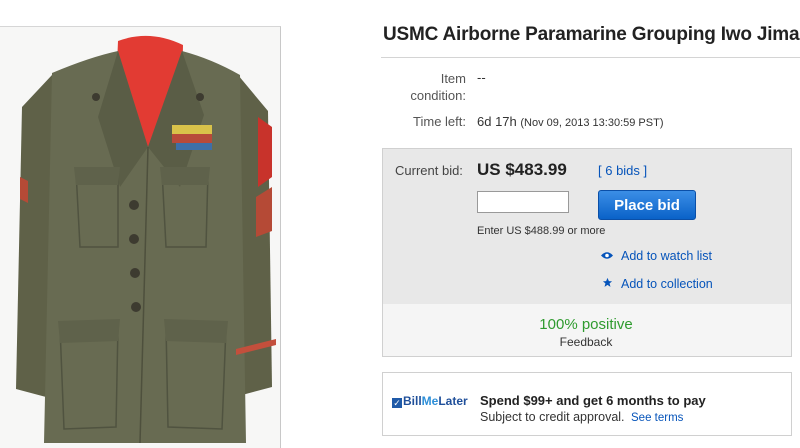 This screenshot has height=448, width=800. What do you see at coordinates (453, 78) in the screenshot?
I see `condition-label-line1: Item` at bounding box center [453, 78].